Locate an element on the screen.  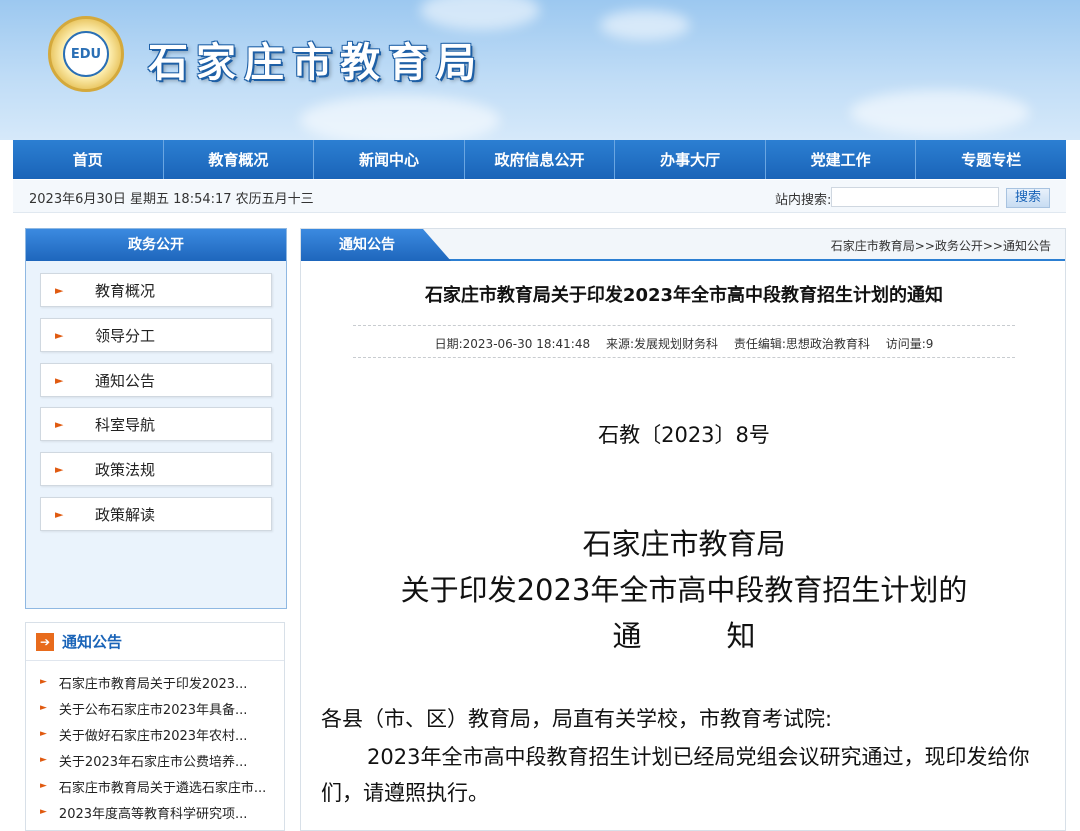
tab-notices: 通知公告 is located at coordinates (376, 245).